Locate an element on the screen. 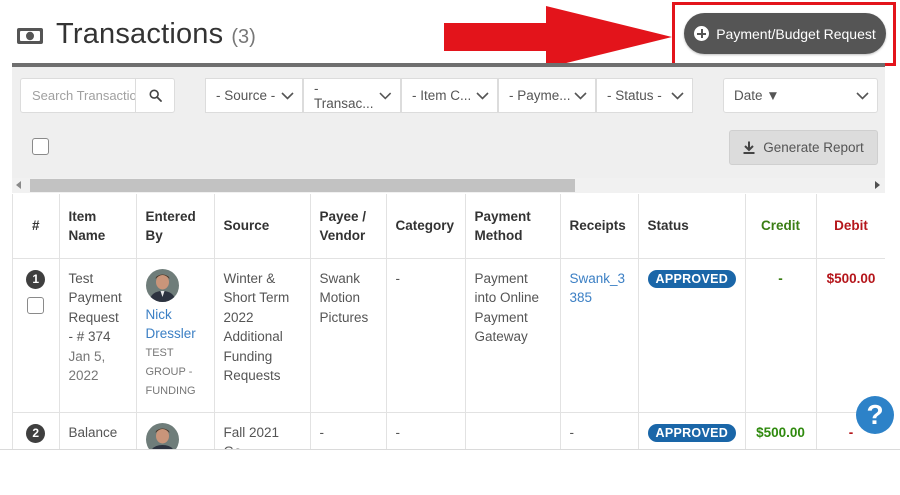 This screenshot has width=900, height=495. entered-by-cell: Nick Dressler TEST GROUP - FUNDING is located at coordinates (175, 335).